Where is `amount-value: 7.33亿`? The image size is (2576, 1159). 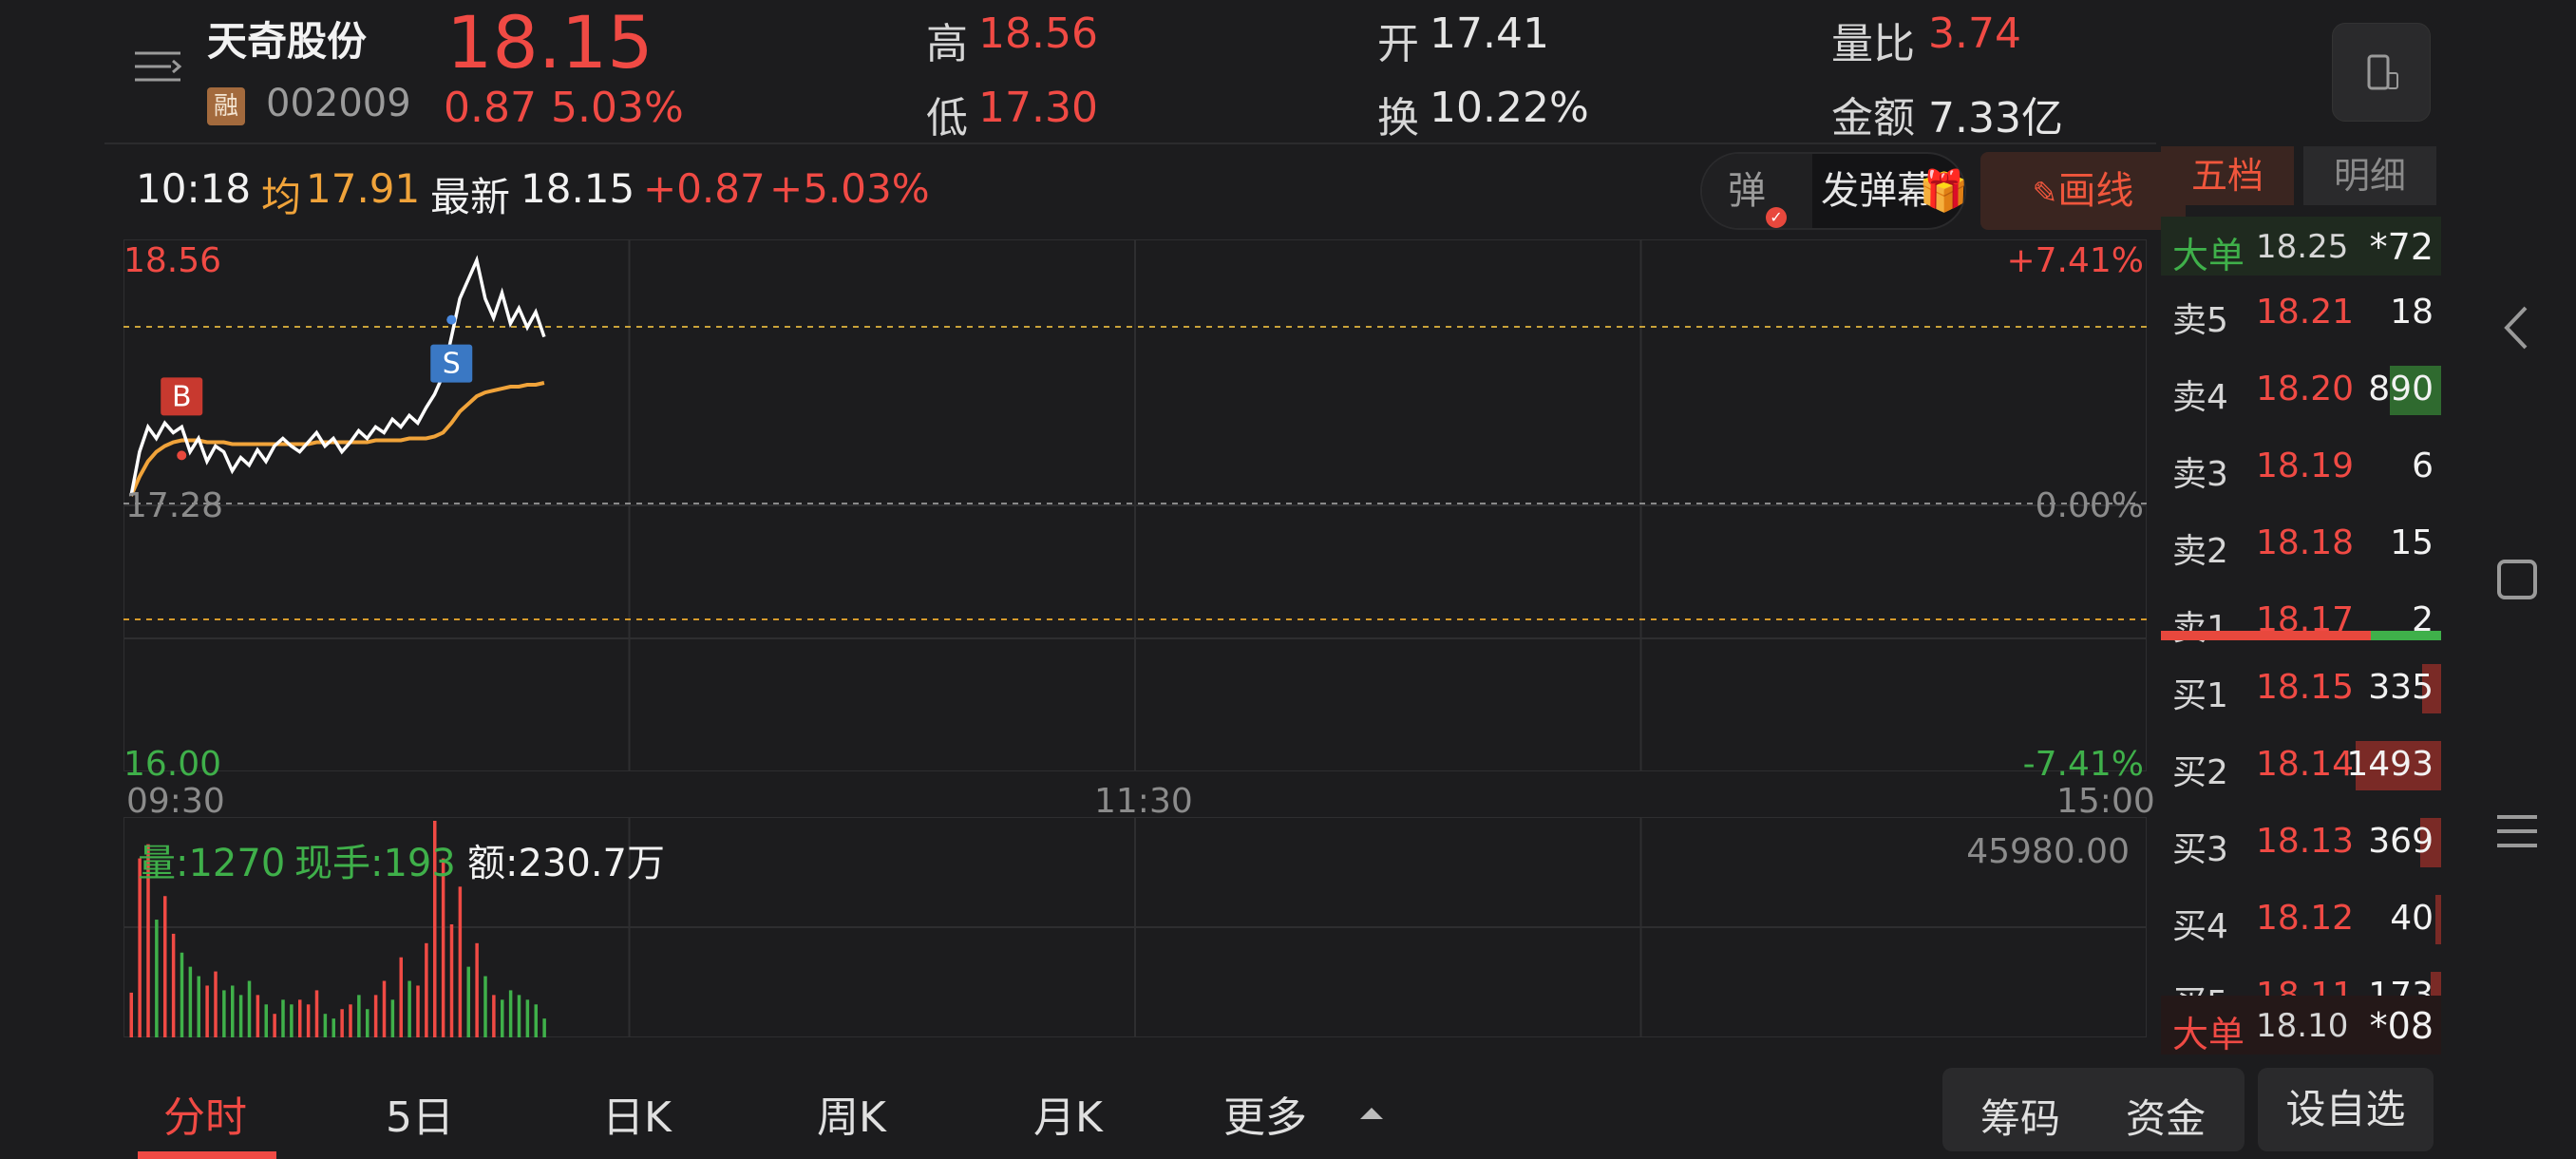
amount-value: 7.33亿 is located at coordinates (1995, 118).